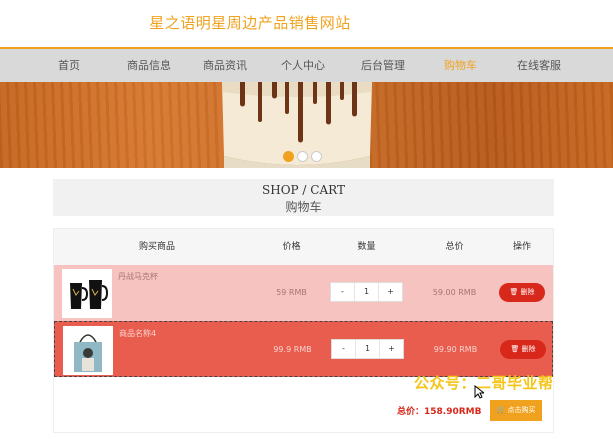  I want to click on carousel-dots, so click(302, 156).